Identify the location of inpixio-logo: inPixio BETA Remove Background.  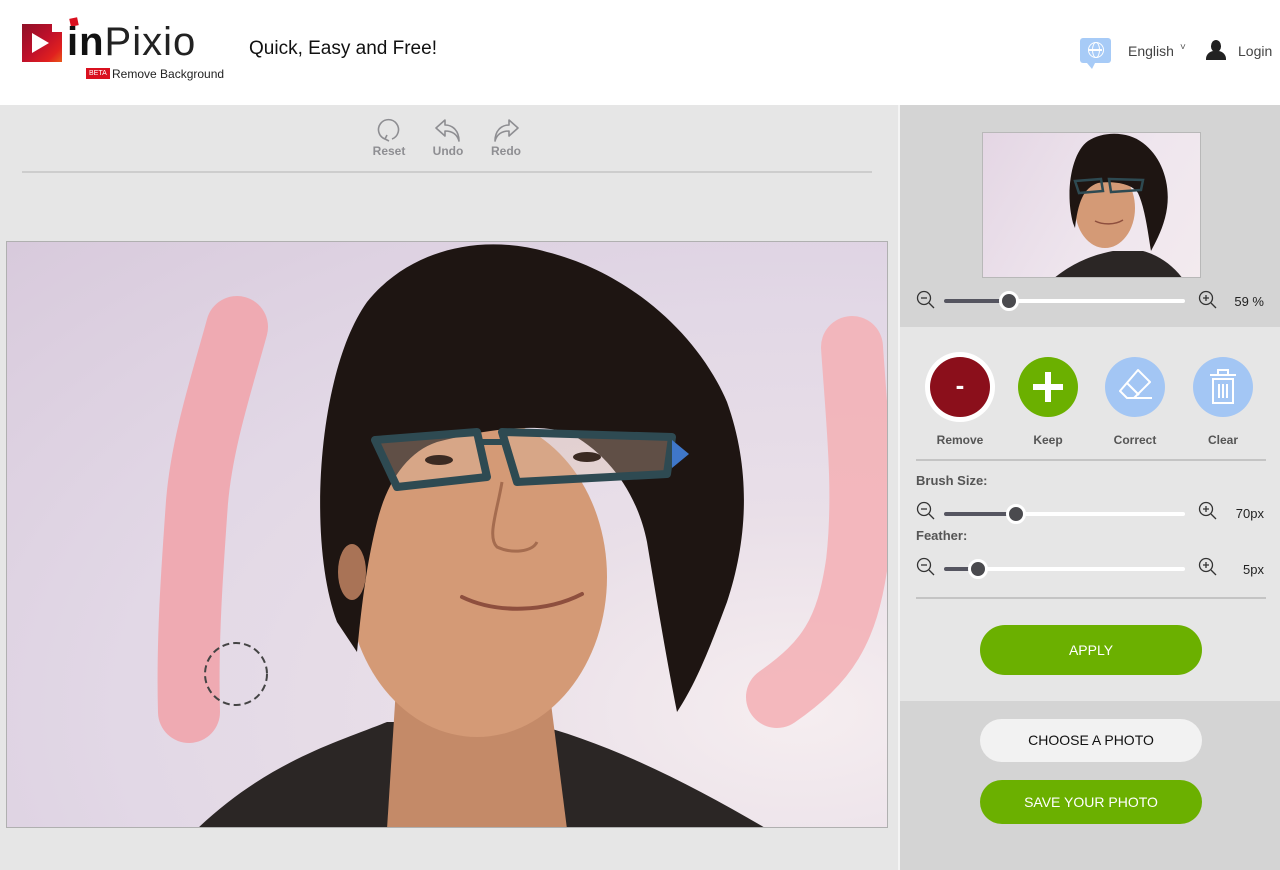
(123, 52).